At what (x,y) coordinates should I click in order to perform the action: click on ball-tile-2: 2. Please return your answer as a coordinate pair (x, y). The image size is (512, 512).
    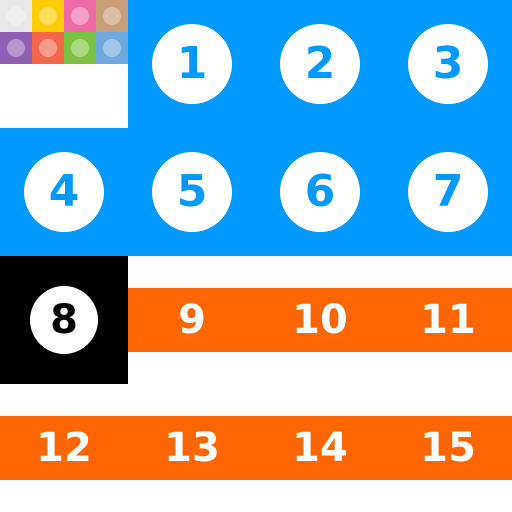
    Looking at the image, I should click on (320, 64).